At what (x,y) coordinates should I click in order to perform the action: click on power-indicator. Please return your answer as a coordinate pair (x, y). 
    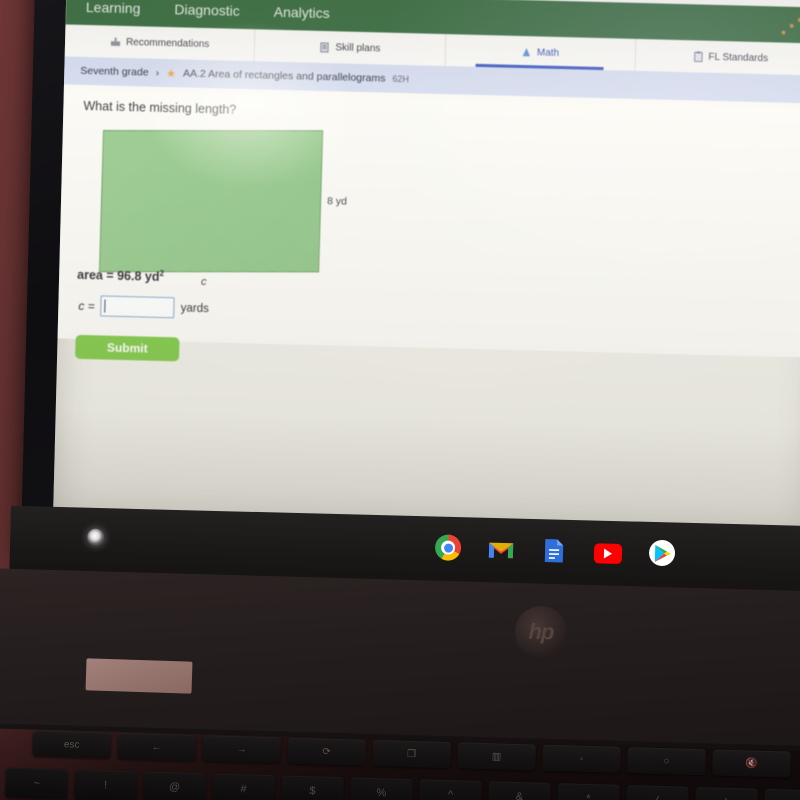
    Looking at the image, I should click on (96, 537).